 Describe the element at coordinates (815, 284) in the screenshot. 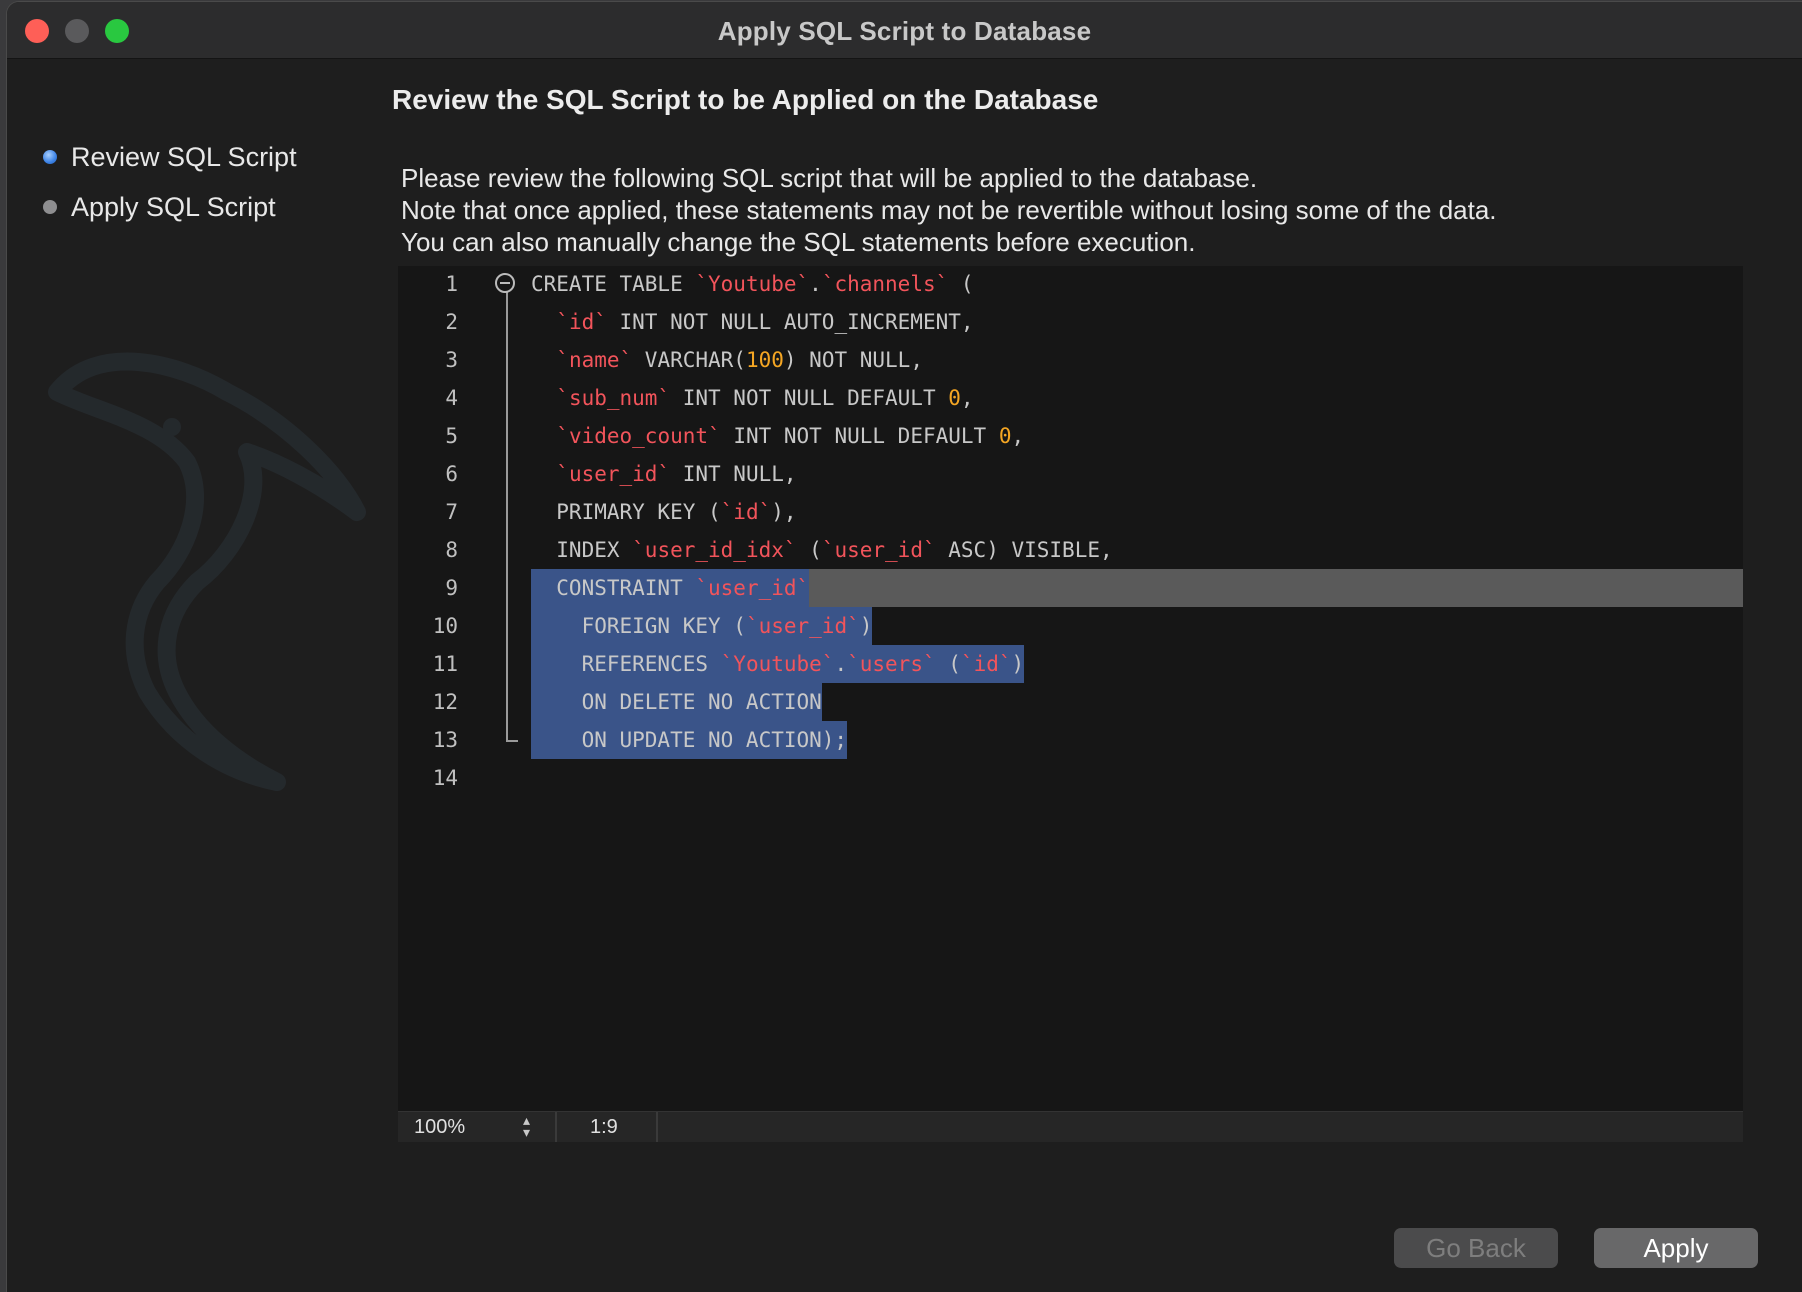

I see `code-token: .` at that location.